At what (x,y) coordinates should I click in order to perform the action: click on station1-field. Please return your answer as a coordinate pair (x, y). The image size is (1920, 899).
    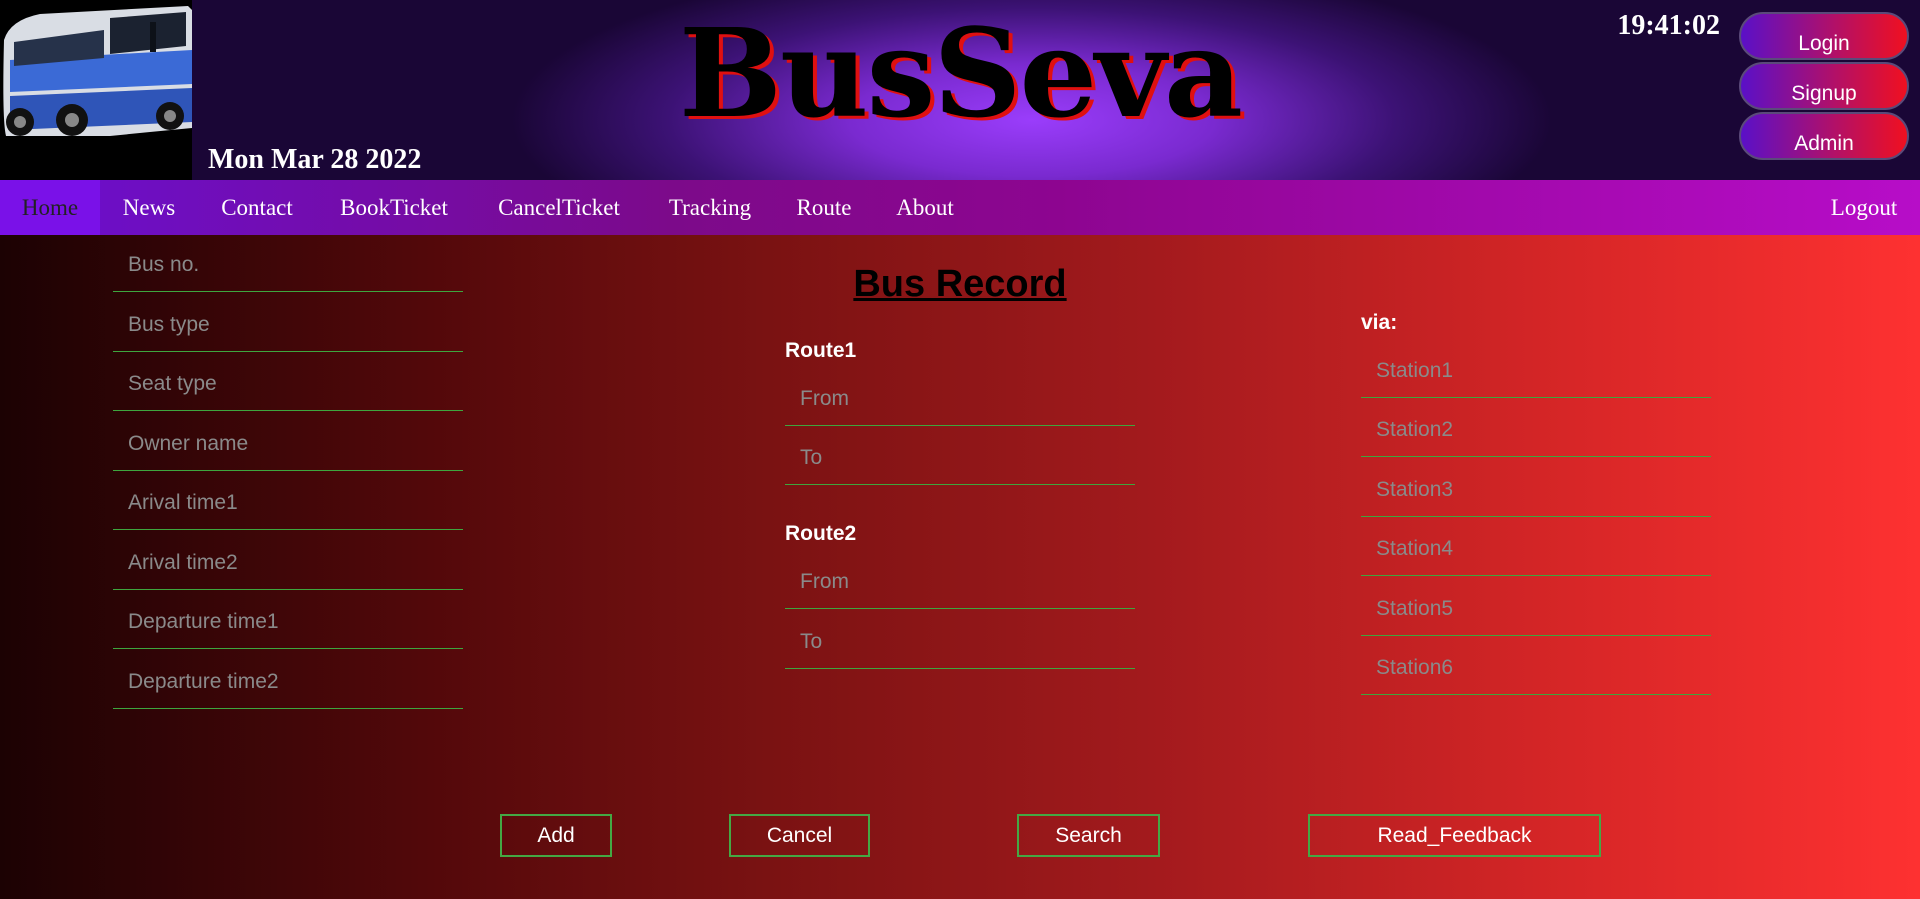
    Looking at the image, I should click on (1536, 371).